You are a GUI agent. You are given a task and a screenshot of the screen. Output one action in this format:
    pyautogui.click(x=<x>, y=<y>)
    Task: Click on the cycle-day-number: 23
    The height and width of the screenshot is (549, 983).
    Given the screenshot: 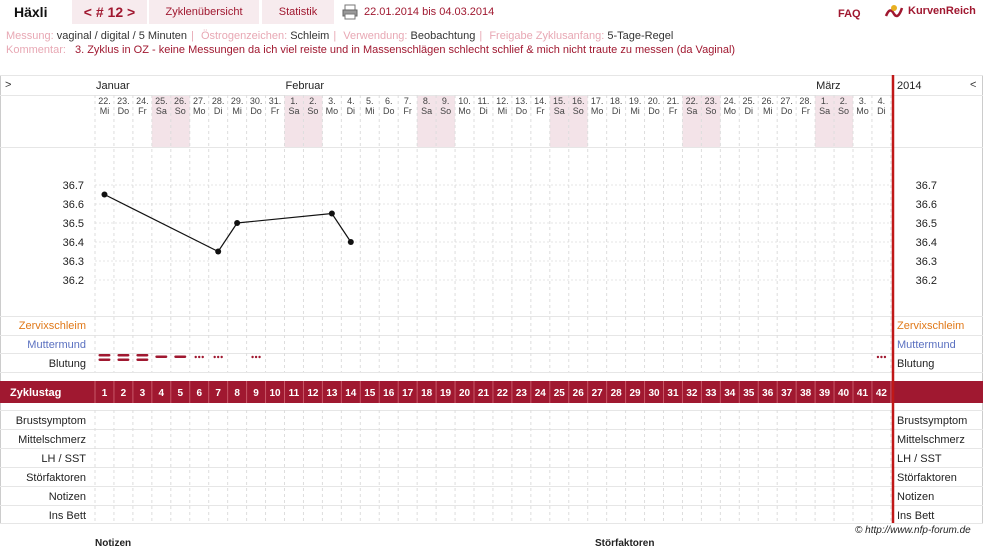 What is the action you would take?
    pyautogui.click(x=522, y=393)
    